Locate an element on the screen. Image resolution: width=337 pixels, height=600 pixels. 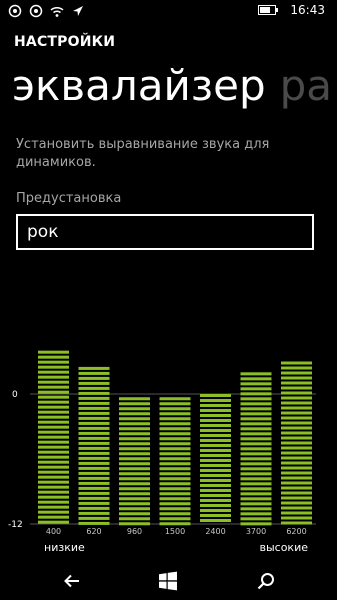
windows-start-icon is located at coordinates (168, 581).